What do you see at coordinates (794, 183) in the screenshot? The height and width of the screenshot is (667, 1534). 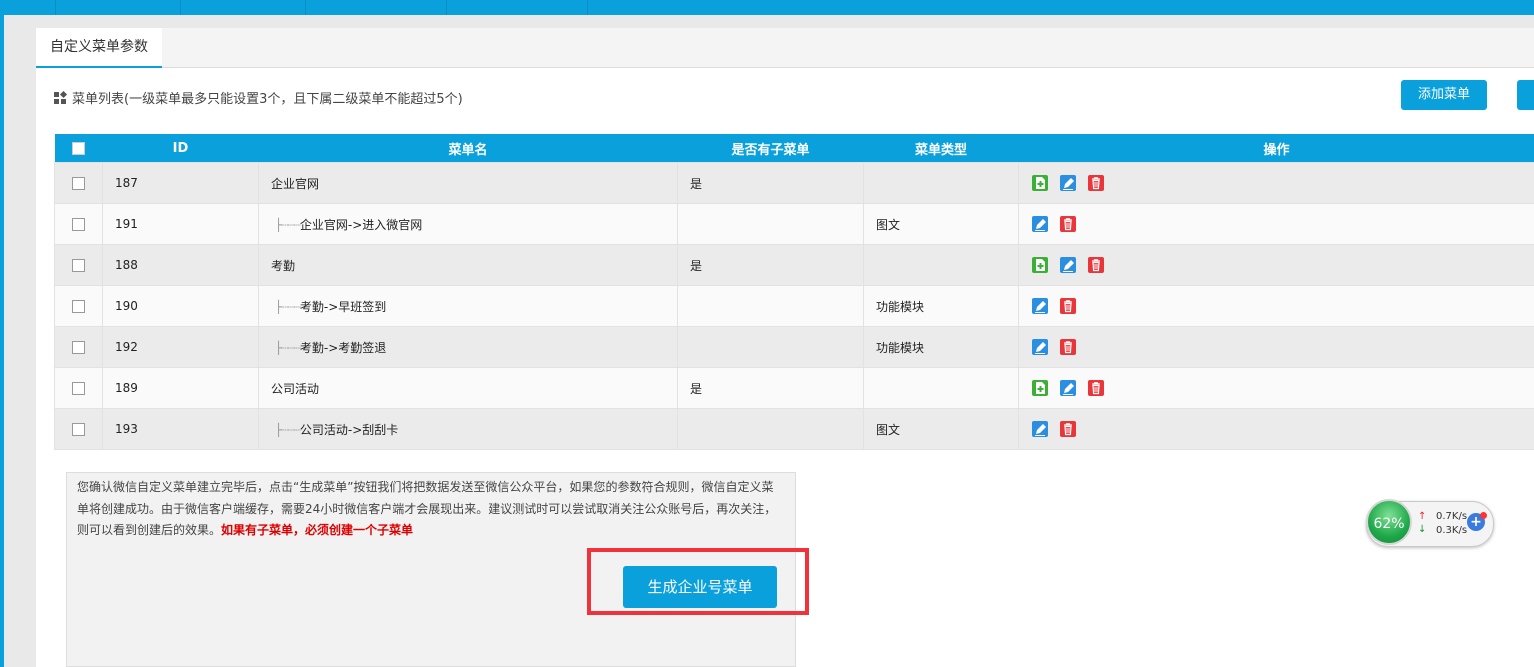 I see `table-row: 187 企业官网 是` at bounding box center [794, 183].